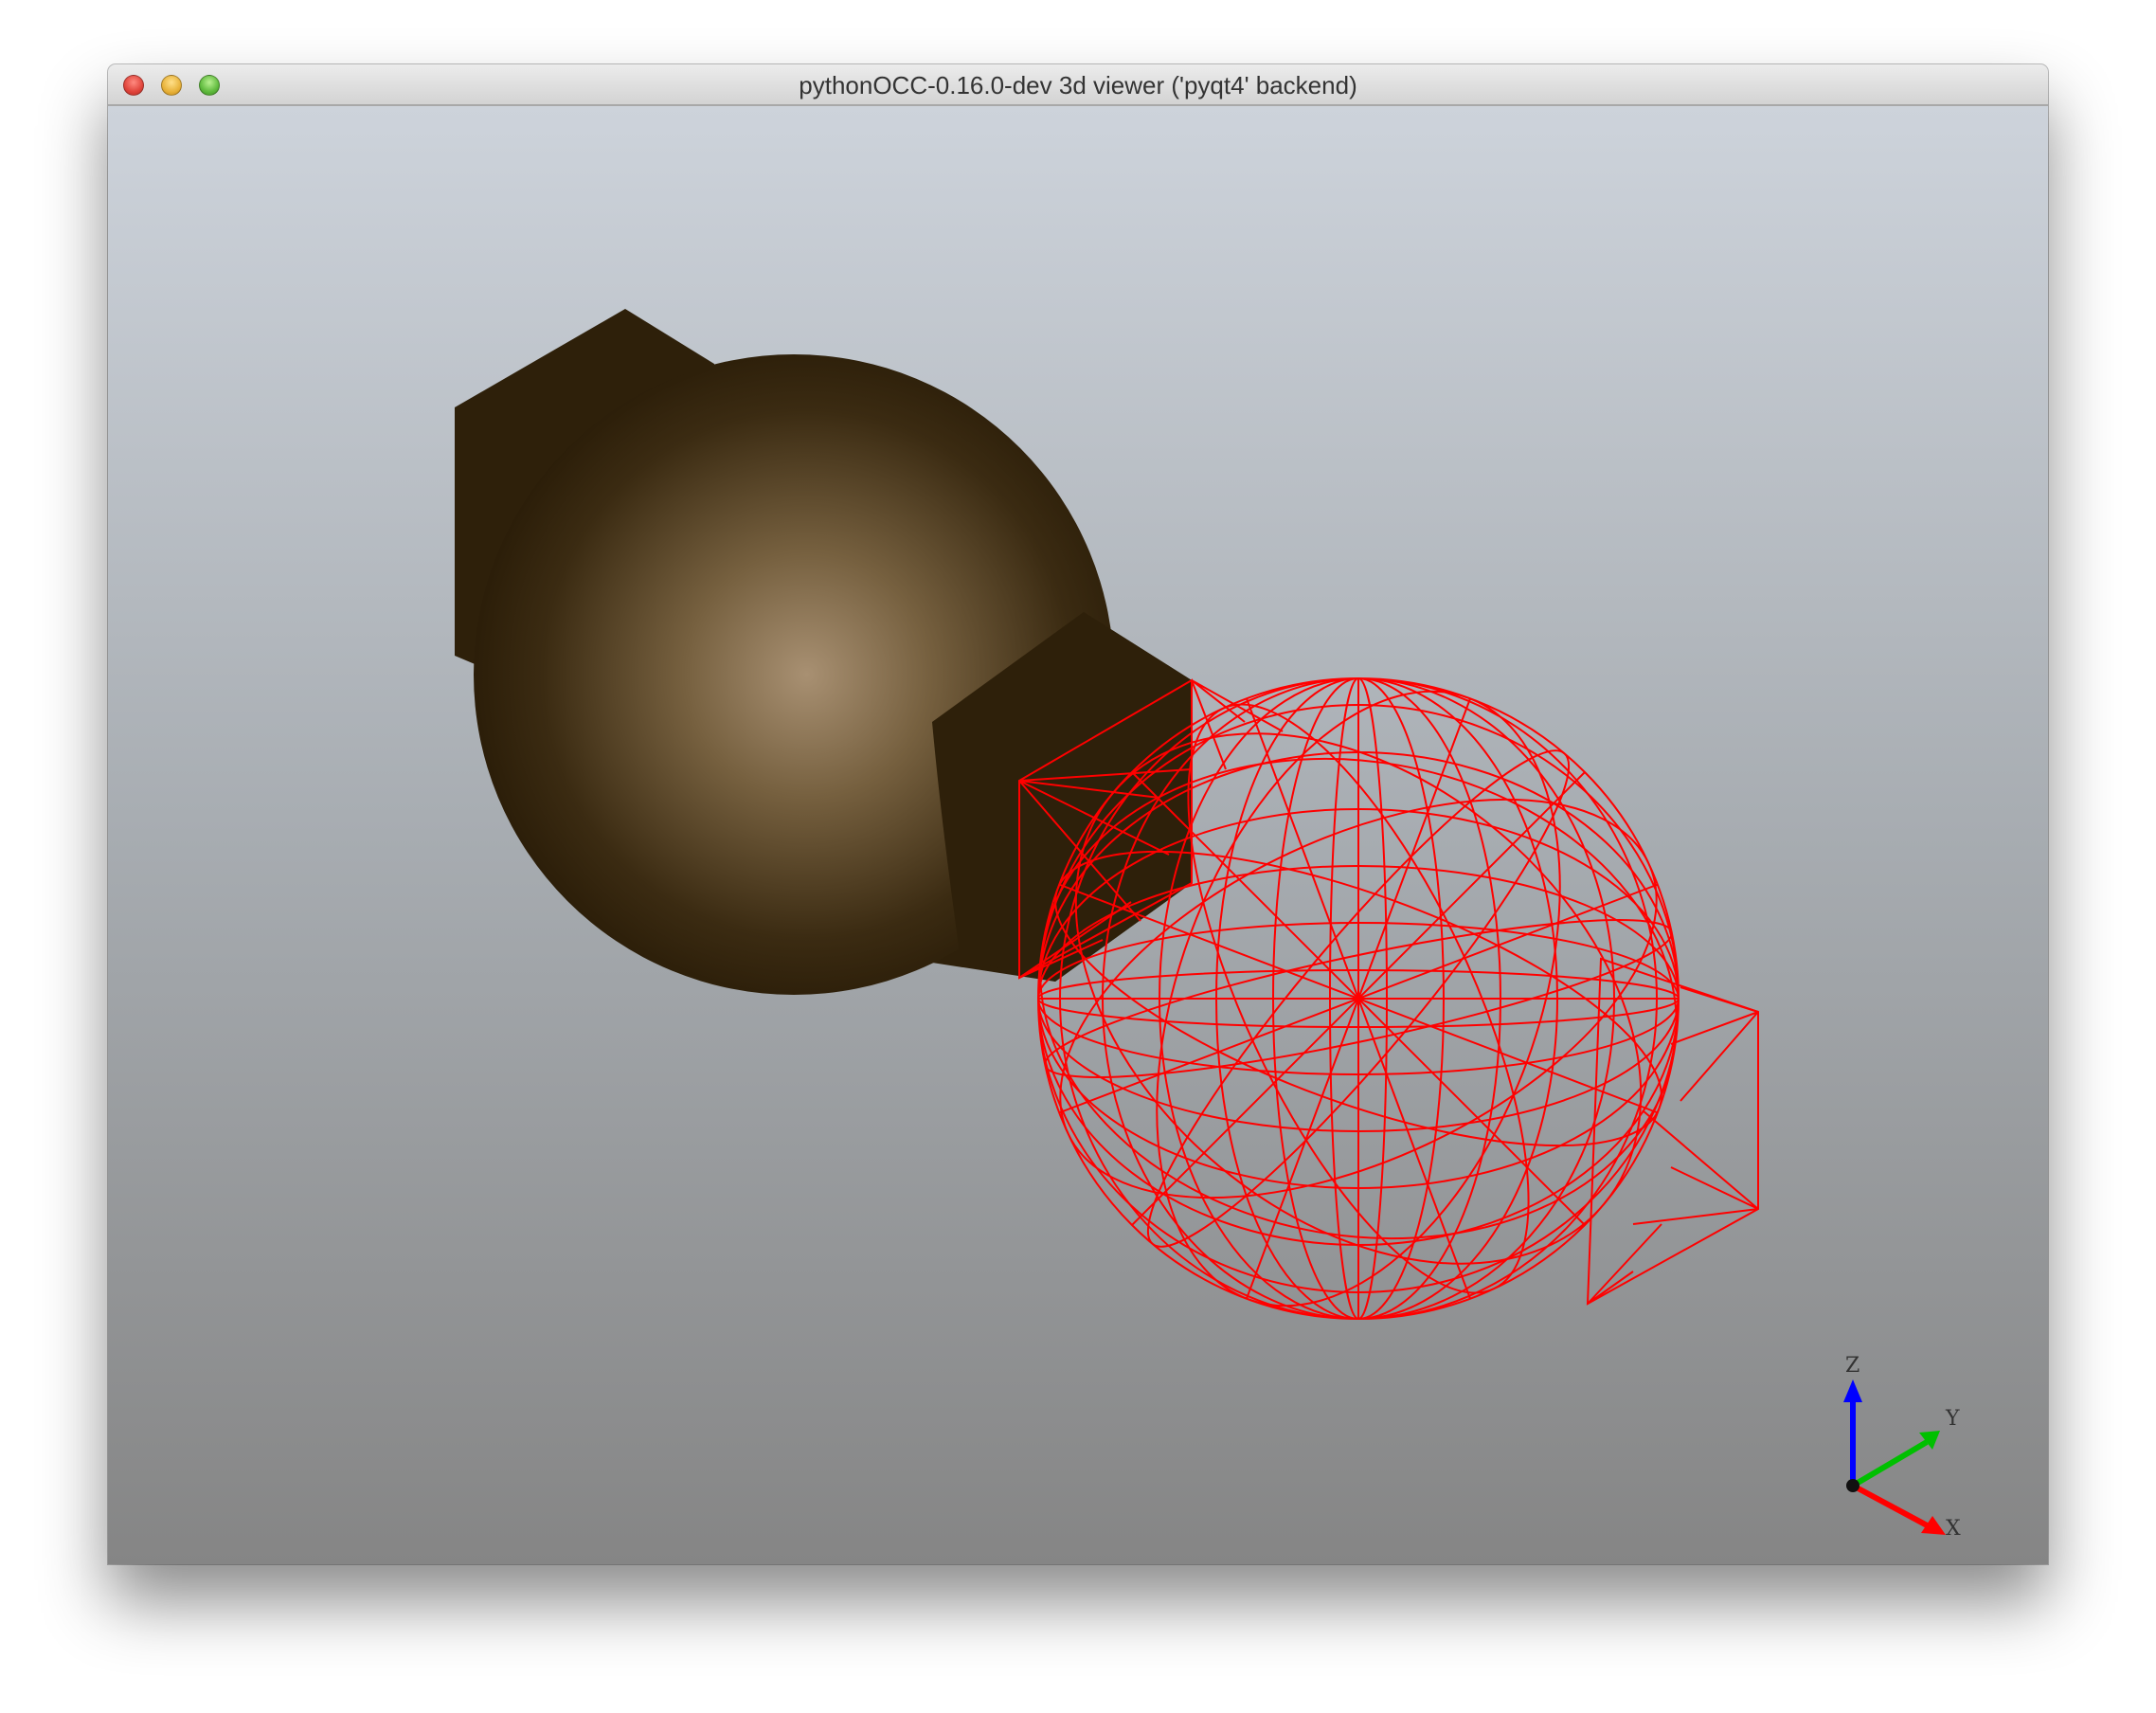 The height and width of the screenshot is (1713, 2156). What do you see at coordinates (1853, 1366) in the screenshot?
I see `z-axis-label: Z` at bounding box center [1853, 1366].